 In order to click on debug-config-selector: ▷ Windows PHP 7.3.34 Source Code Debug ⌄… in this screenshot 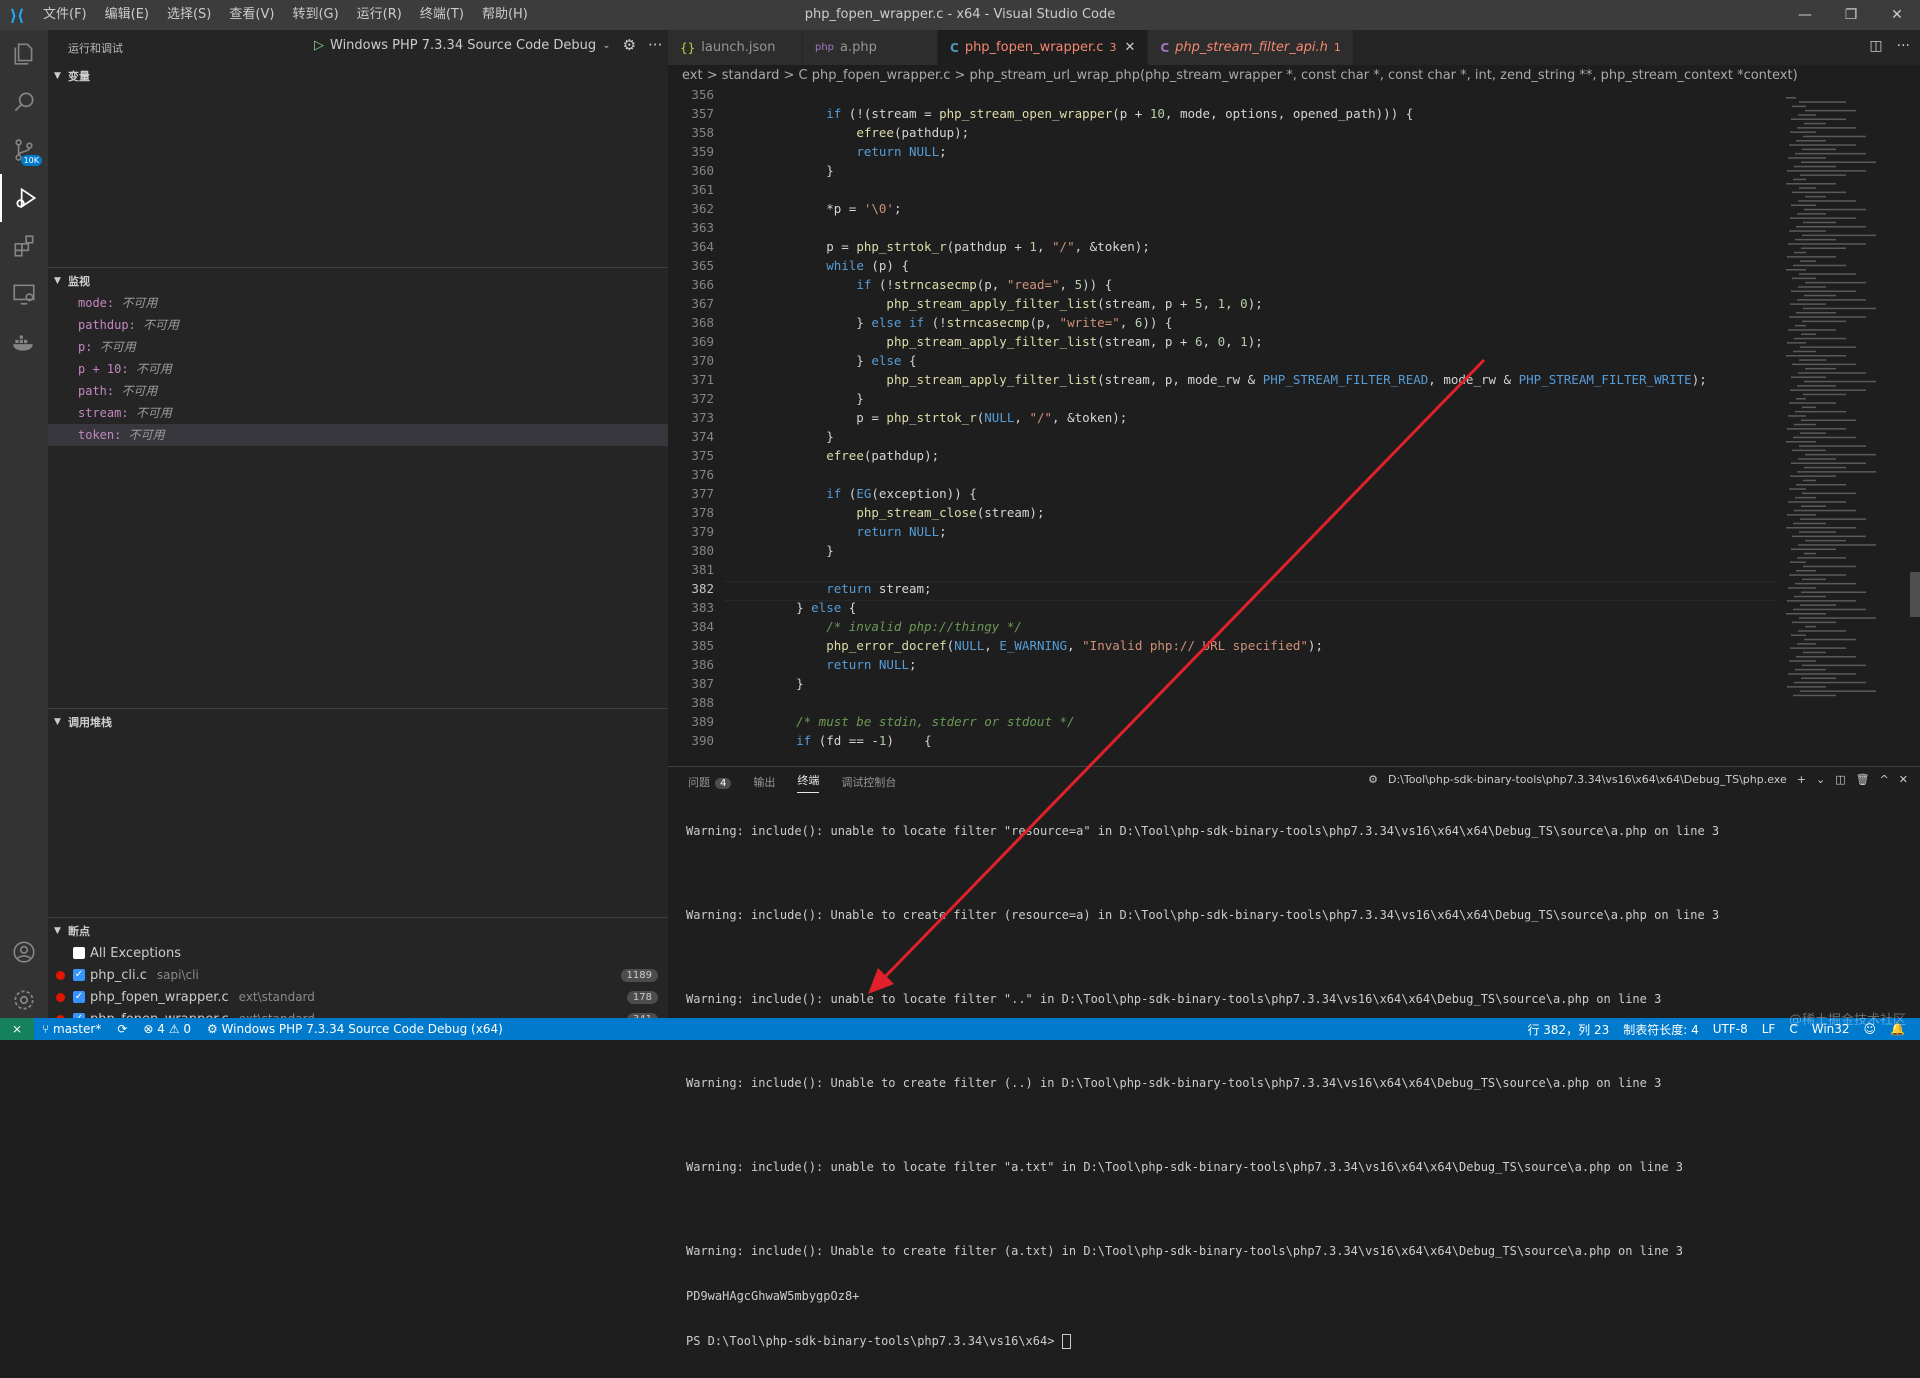, I will do `click(488, 45)`.